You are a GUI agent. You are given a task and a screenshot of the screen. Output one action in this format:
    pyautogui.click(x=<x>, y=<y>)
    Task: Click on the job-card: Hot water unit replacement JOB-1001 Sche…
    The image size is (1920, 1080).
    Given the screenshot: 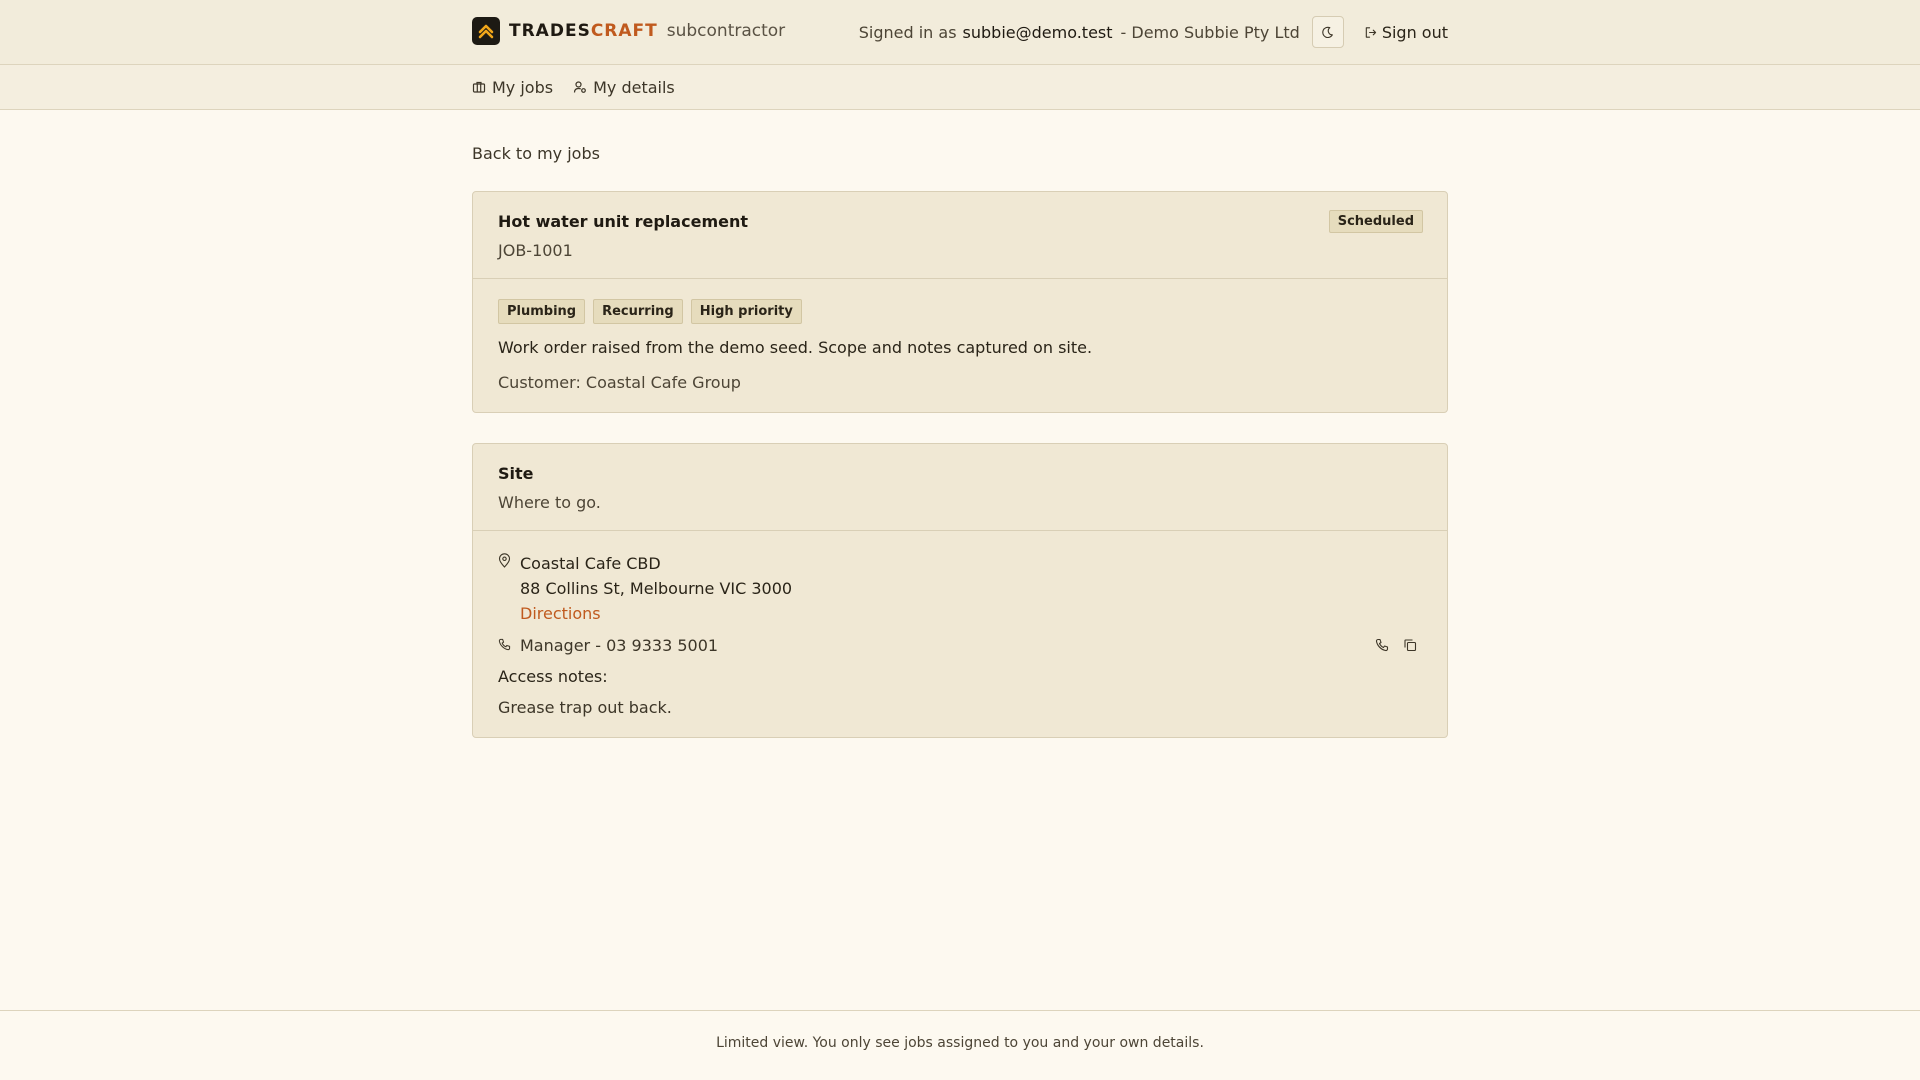 What is the action you would take?
    pyautogui.click(x=960, y=302)
    